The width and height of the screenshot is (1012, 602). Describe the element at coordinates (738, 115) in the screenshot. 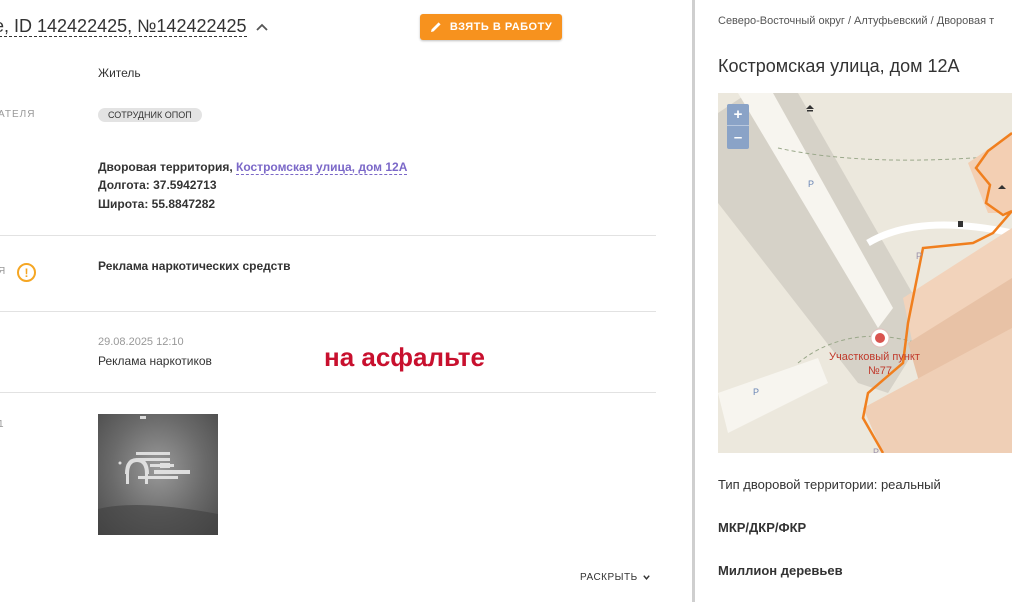

I see `zoom-in-button: +` at that location.